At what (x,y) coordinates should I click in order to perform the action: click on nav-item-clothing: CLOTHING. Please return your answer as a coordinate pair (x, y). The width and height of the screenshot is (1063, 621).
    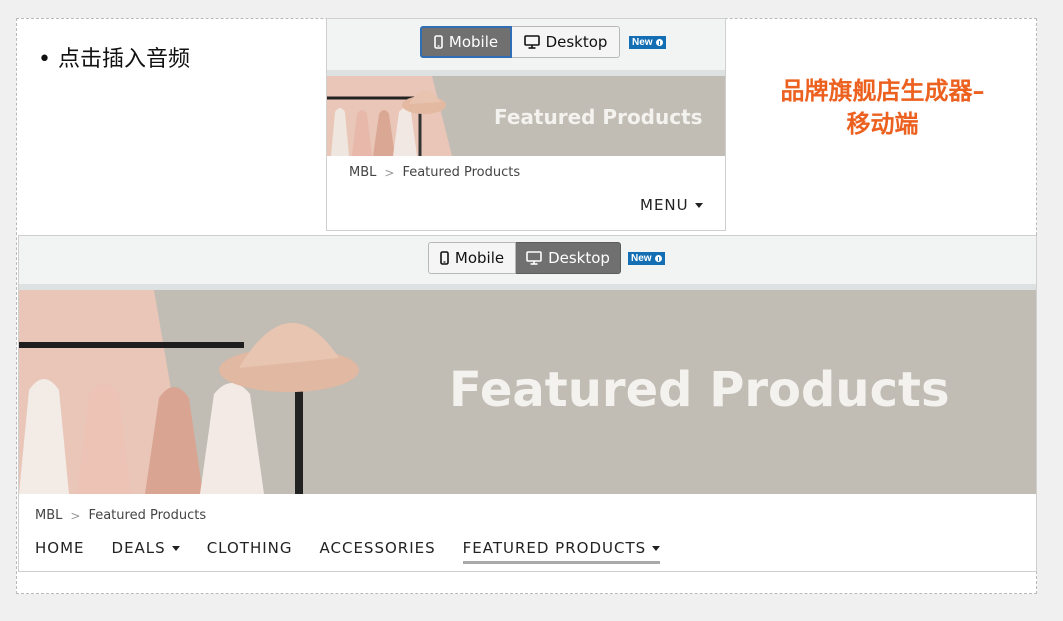
    Looking at the image, I should click on (250, 551).